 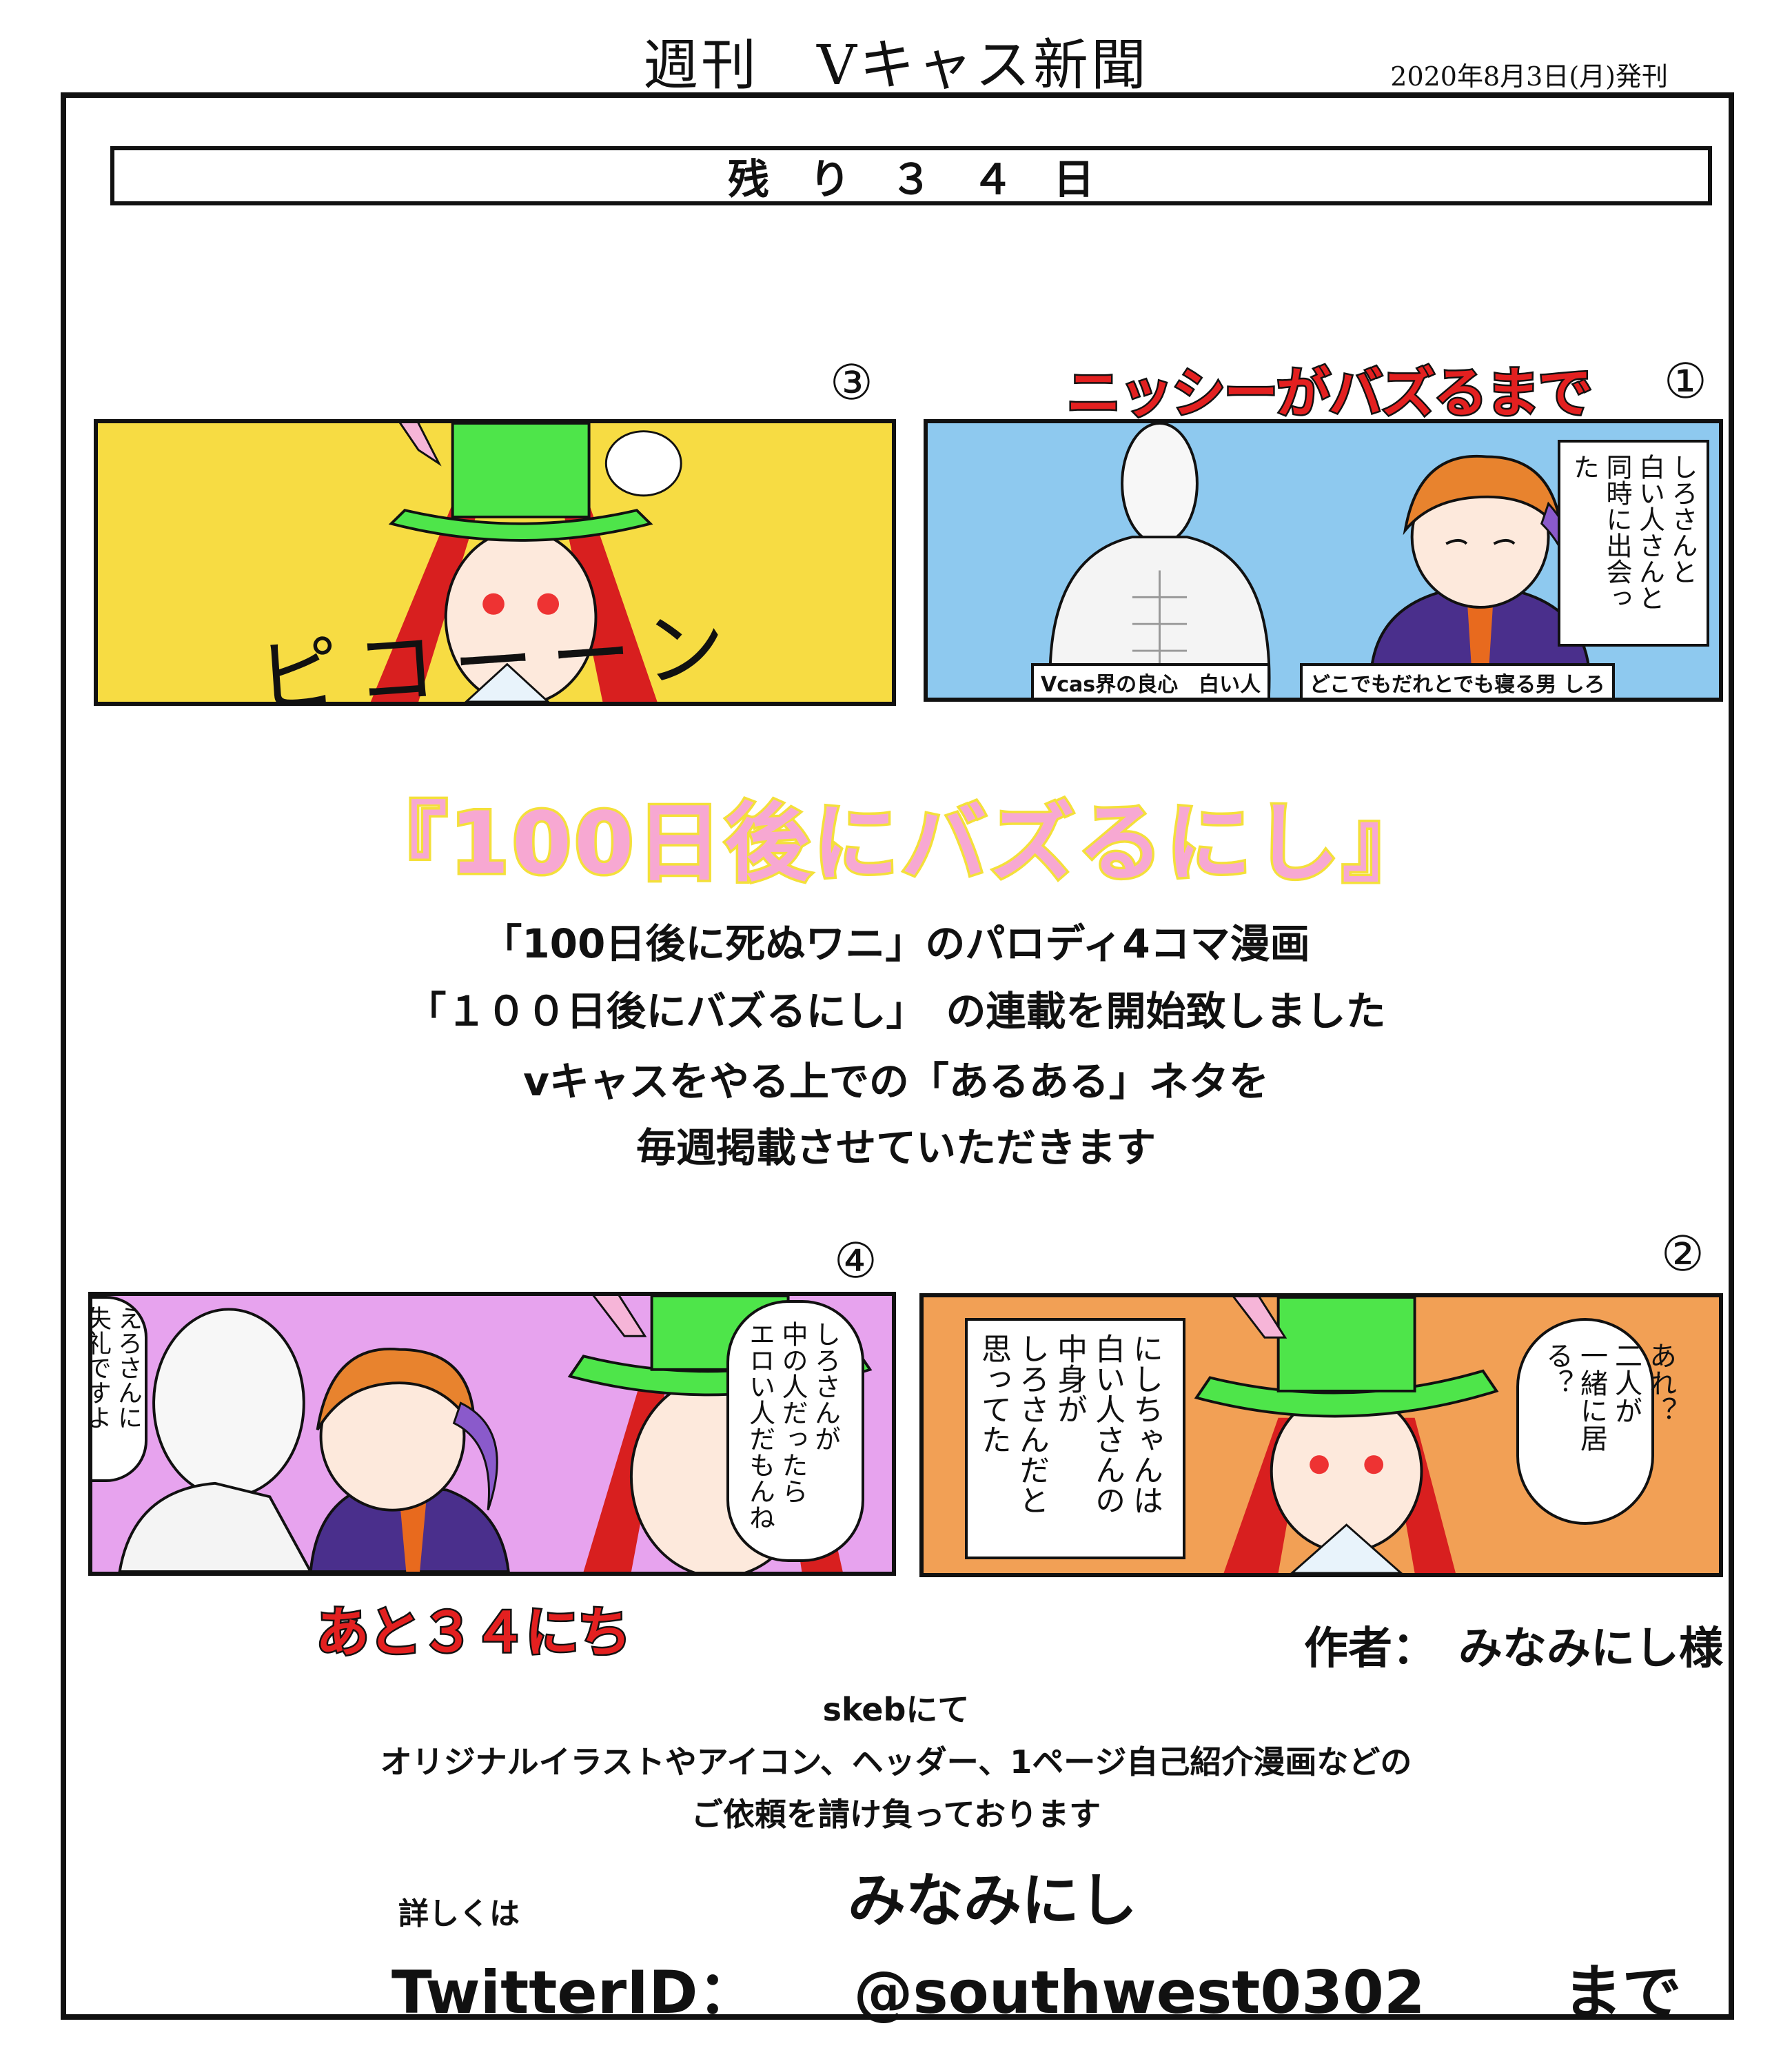 I want to click on panel-4-number: ④, so click(x=856, y=1261).